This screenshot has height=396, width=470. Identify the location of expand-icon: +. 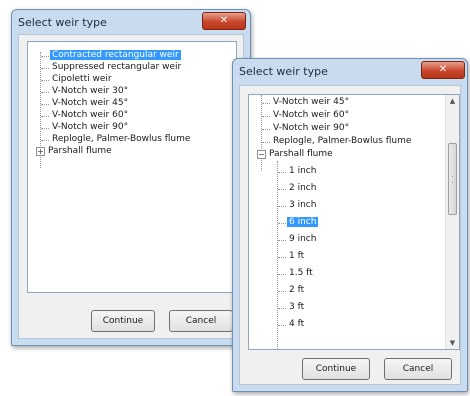
(40, 151).